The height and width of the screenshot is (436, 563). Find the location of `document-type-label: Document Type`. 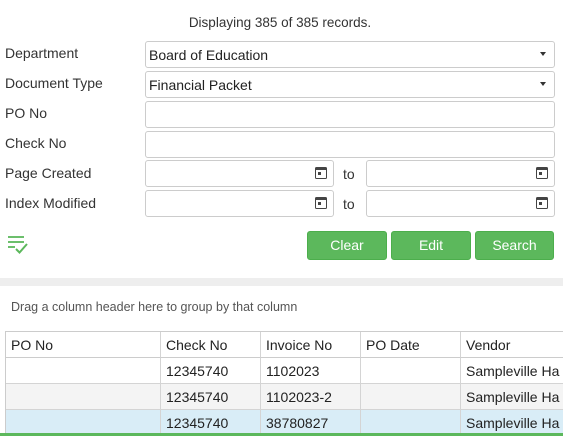

document-type-label: Document Type is located at coordinates (54, 83).